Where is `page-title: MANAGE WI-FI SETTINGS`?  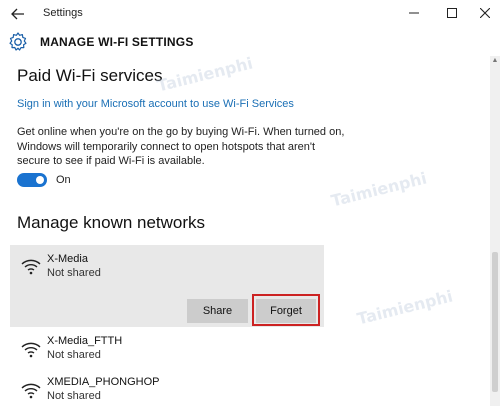 page-title: MANAGE WI-FI SETTINGS is located at coordinates (117, 42).